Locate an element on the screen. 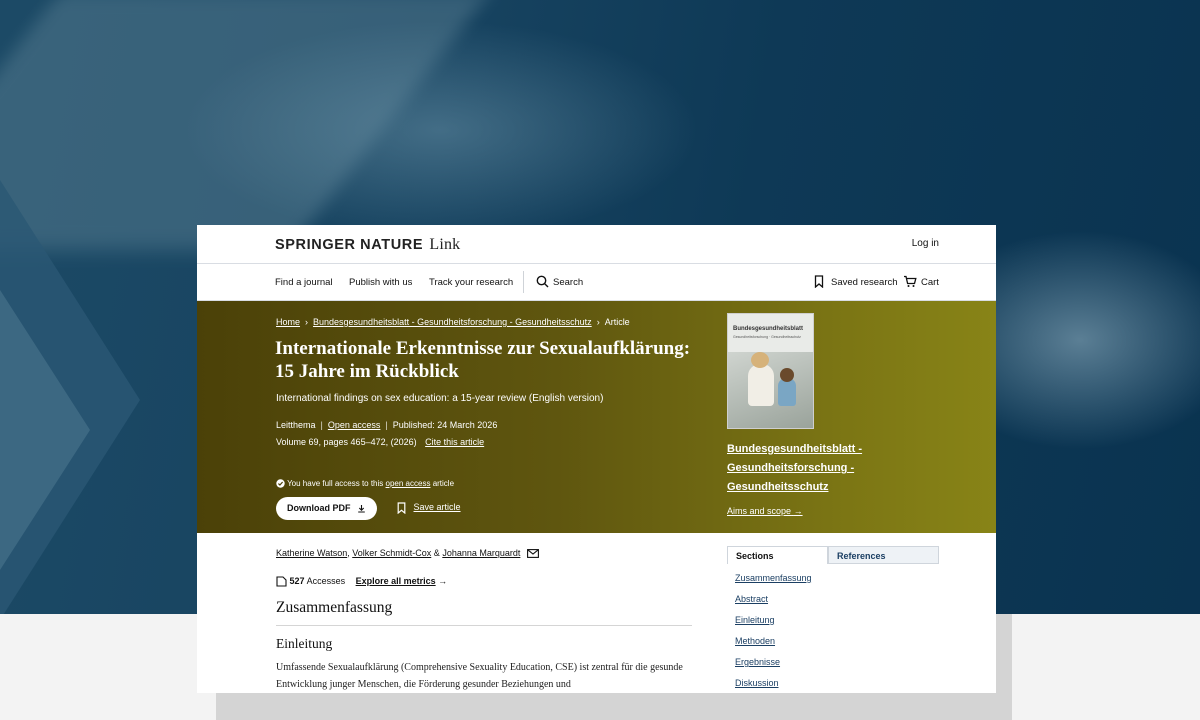 The image size is (1200, 720). accesses-count: 527 is located at coordinates (297, 581).